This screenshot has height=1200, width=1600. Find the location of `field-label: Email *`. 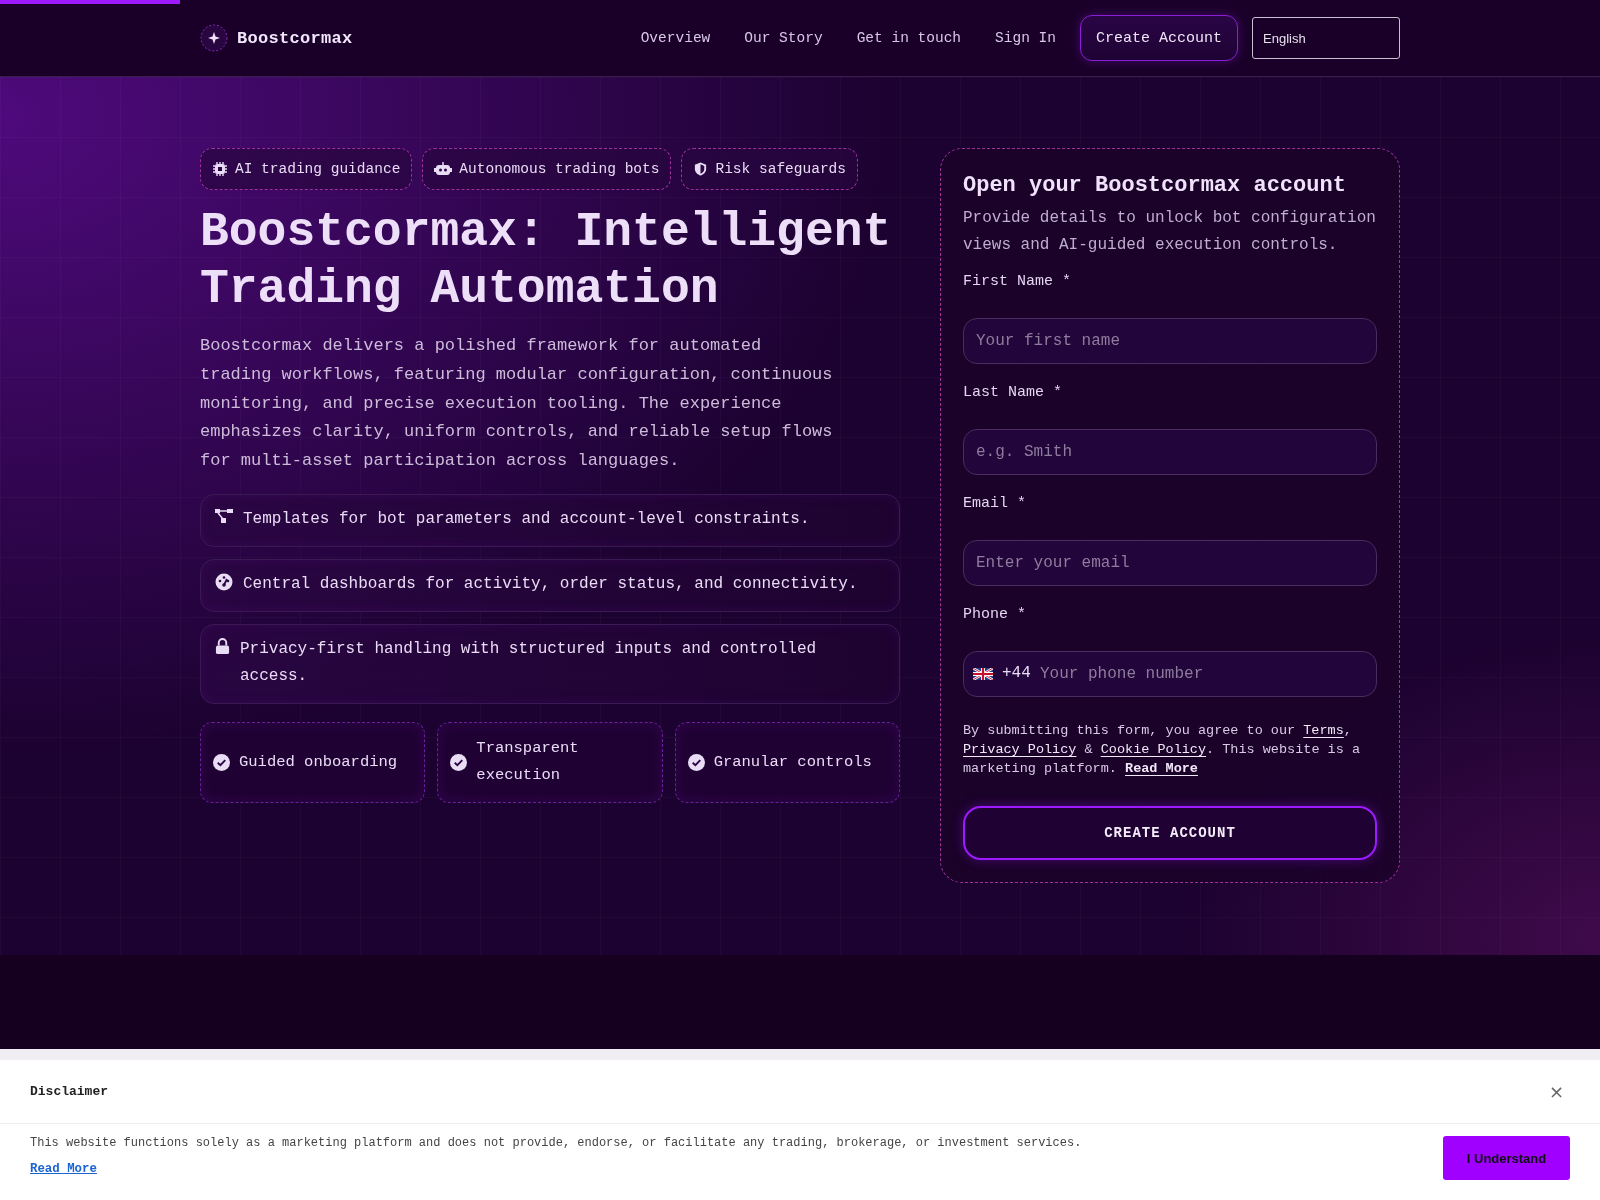

field-label: Email * is located at coordinates (995, 503).